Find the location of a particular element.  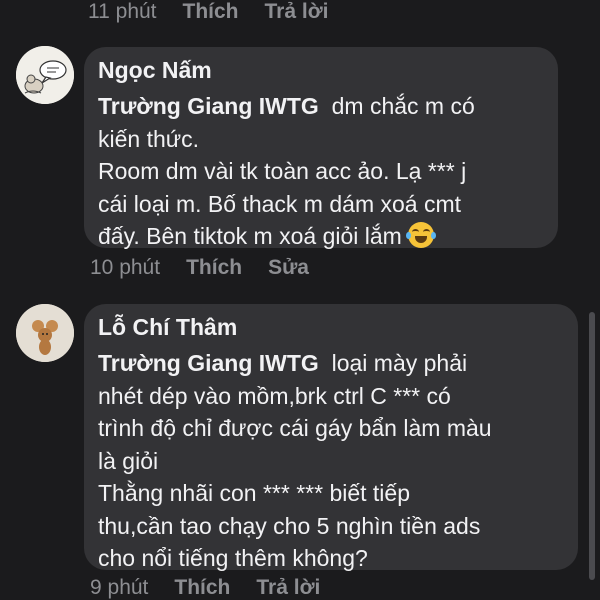

comment-actions-top: 11 phút Thích Trả lời is located at coordinates (221, 12).